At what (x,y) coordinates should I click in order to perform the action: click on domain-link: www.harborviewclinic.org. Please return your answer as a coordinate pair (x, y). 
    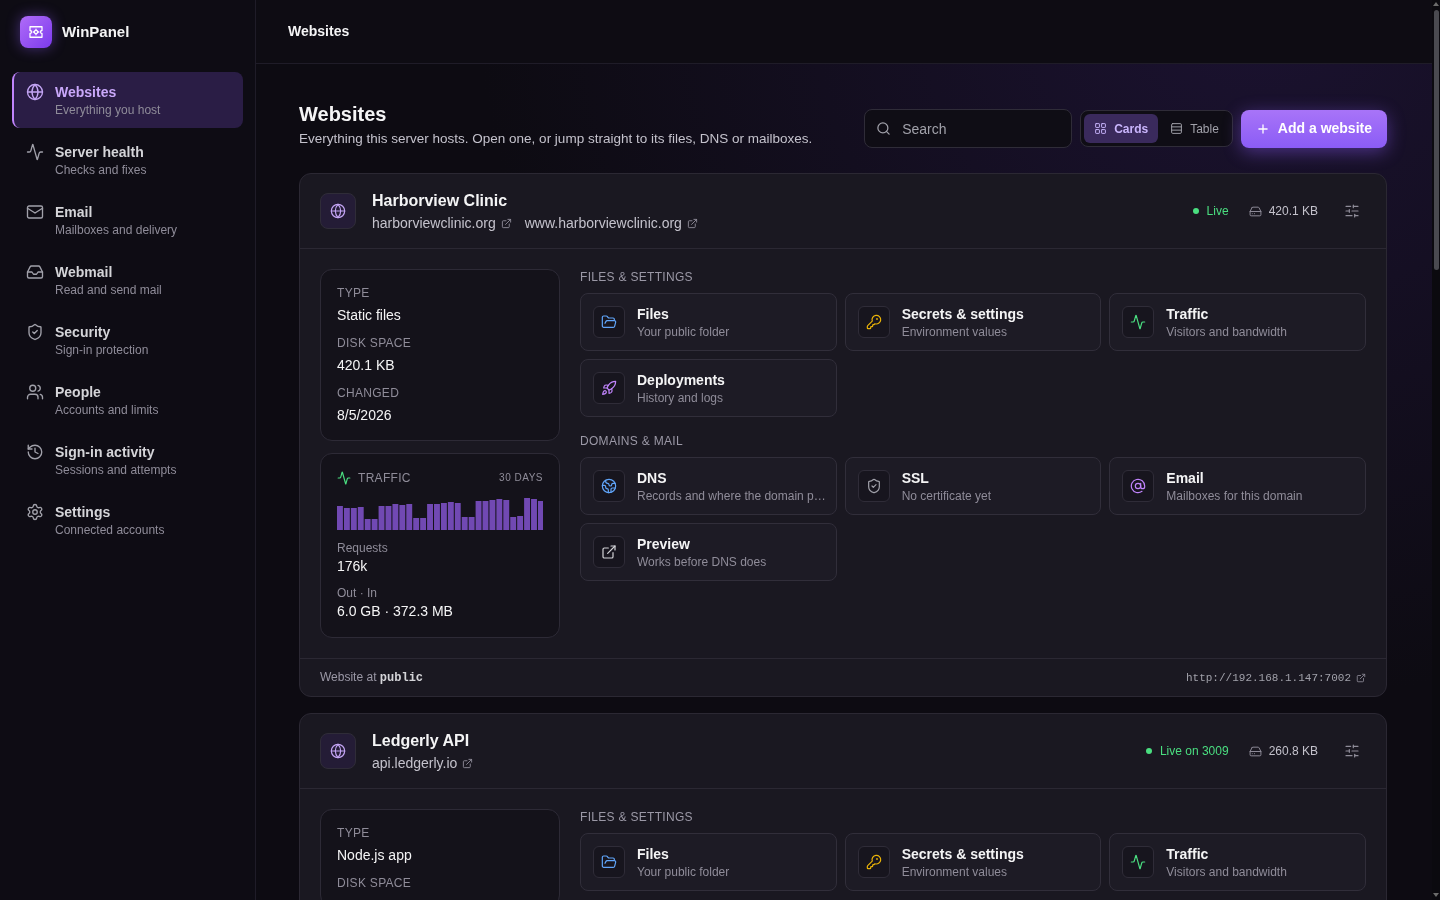
    Looking at the image, I should click on (611, 223).